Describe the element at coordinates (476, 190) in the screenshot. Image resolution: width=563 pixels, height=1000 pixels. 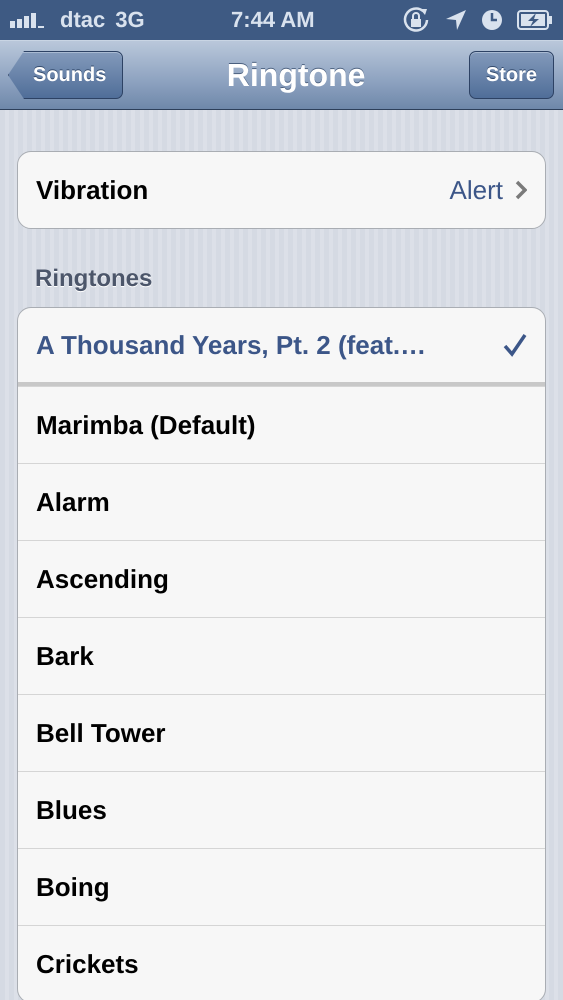
I see `vibration-value: Alert` at that location.